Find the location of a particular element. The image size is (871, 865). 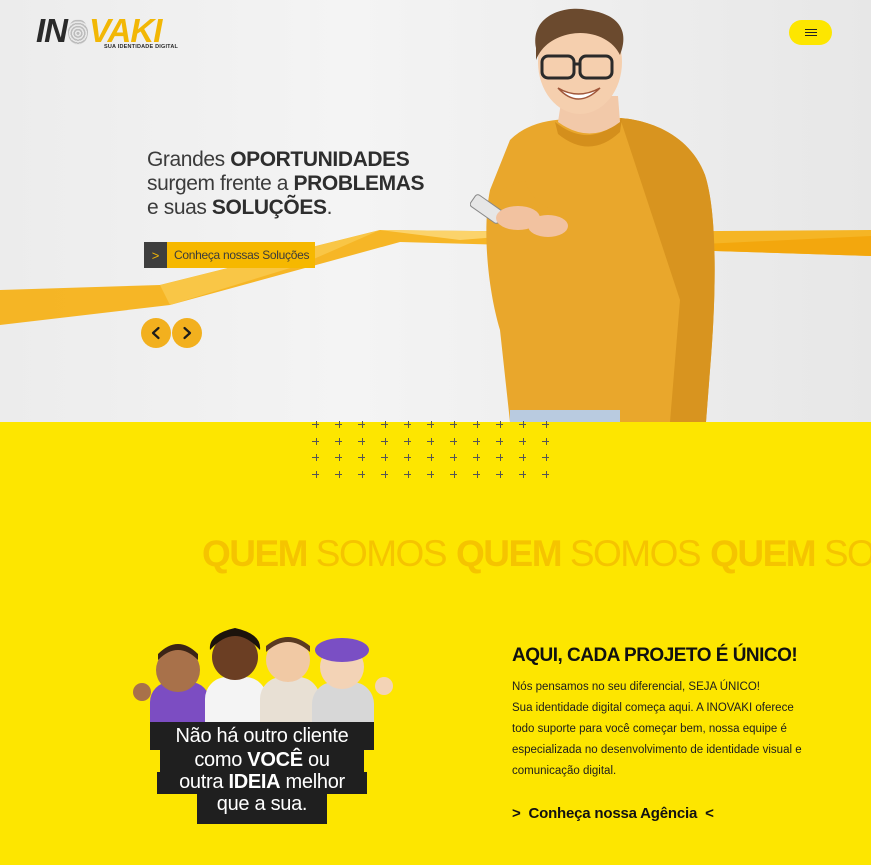

cta-arrow: > is located at coordinates (155, 255).